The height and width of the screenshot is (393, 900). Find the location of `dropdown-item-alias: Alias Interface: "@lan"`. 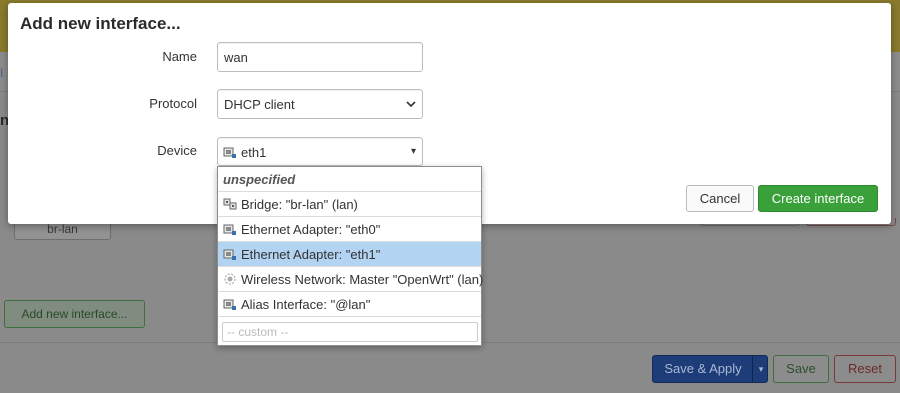

dropdown-item-alias: Alias Interface: "@lan" is located at coordinates (349, 304).